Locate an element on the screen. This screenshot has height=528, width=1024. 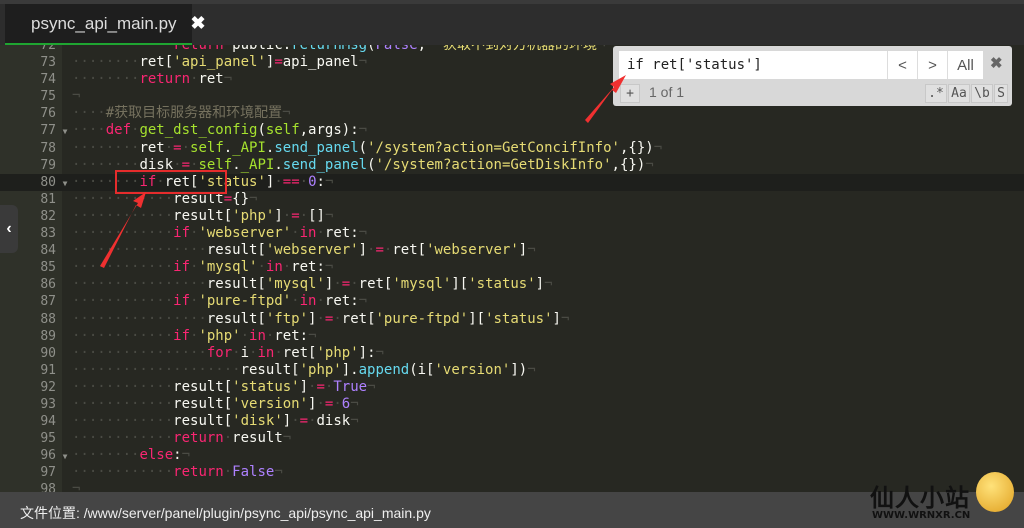
token-text: ][ is located at coordinates (477, 318).